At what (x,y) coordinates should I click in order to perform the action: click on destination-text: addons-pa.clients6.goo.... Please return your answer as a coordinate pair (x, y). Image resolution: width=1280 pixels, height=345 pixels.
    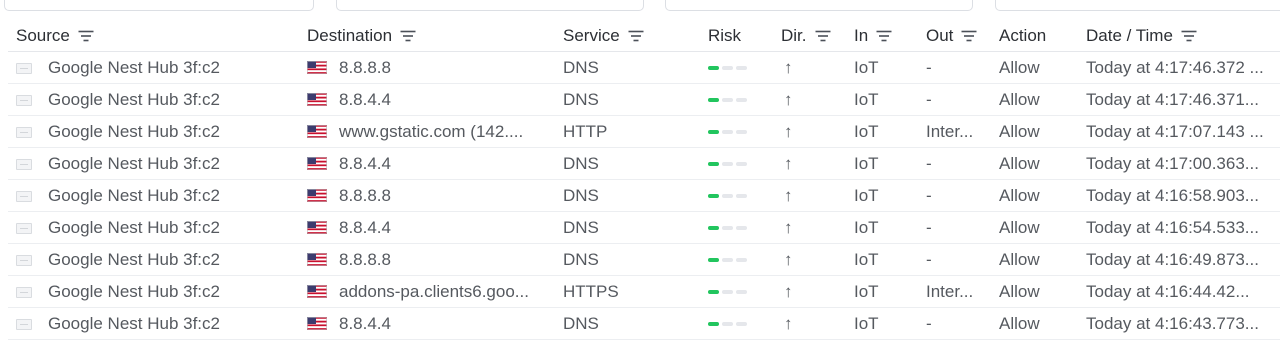
    Looking at the image, I should click on (434, 291).